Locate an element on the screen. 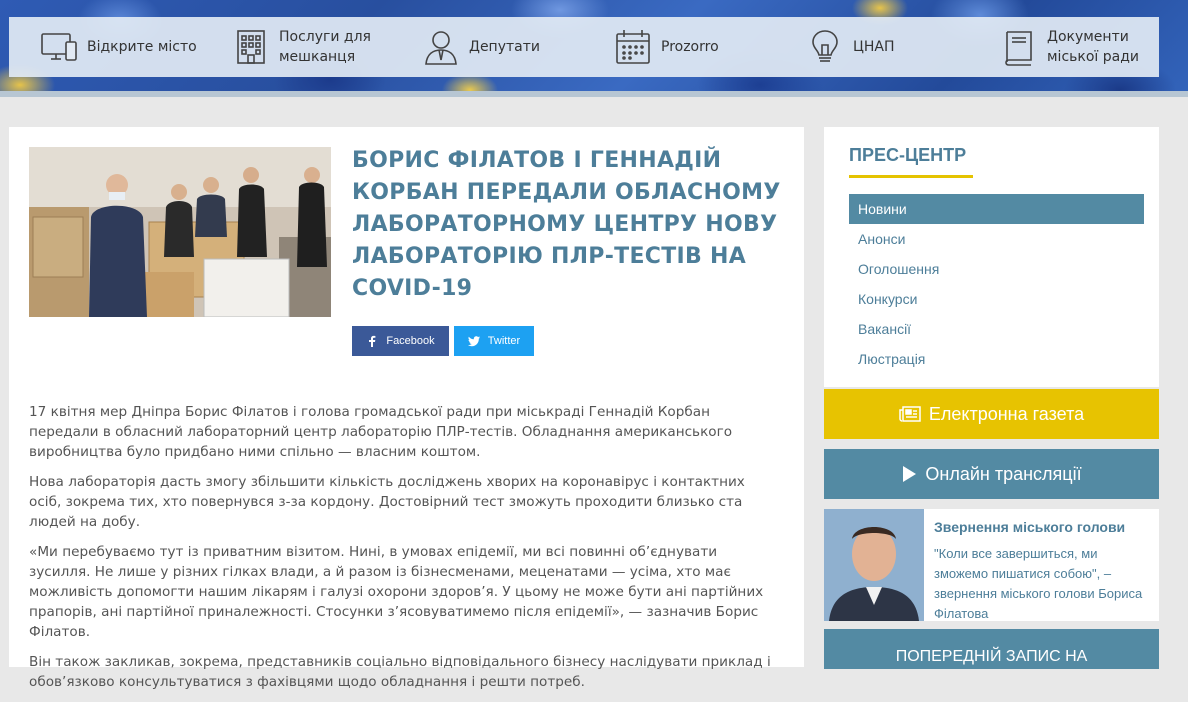 Image resolution: width=1188 pixels, height=702 pixels. devices-icon is located at coordinates (59, 47).